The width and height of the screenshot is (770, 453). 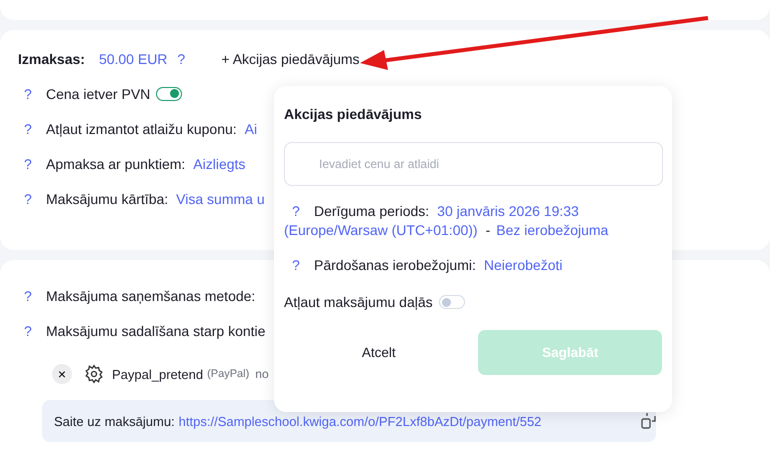 What do you see at coordinates (395, 265) in the screenshot?
I see `limits-label: Pārdošanas ierobežojumi:` at bounding box center [395, 265].